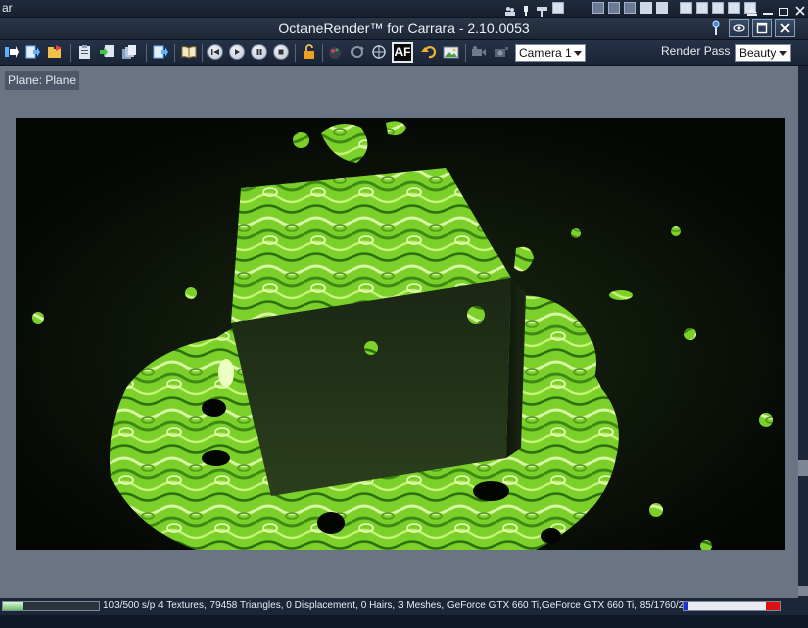 Image resolution: width=808 pixels, height=628 pixels. I want to click on stop-icon, so click(281, 52).